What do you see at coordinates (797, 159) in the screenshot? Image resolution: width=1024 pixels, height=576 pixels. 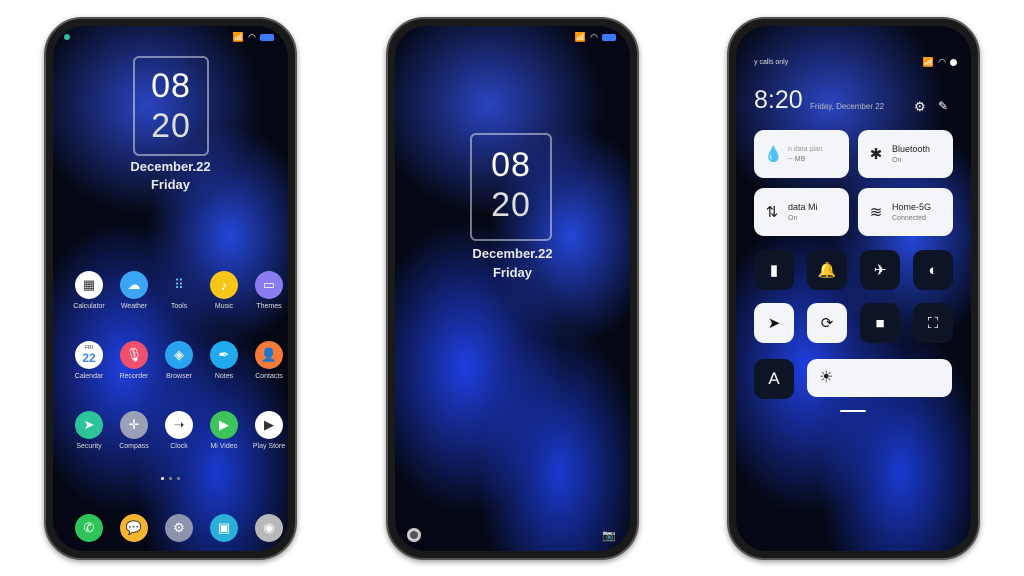 I see `tile-subtitle: -- MB` at bounding box center [797, 159].